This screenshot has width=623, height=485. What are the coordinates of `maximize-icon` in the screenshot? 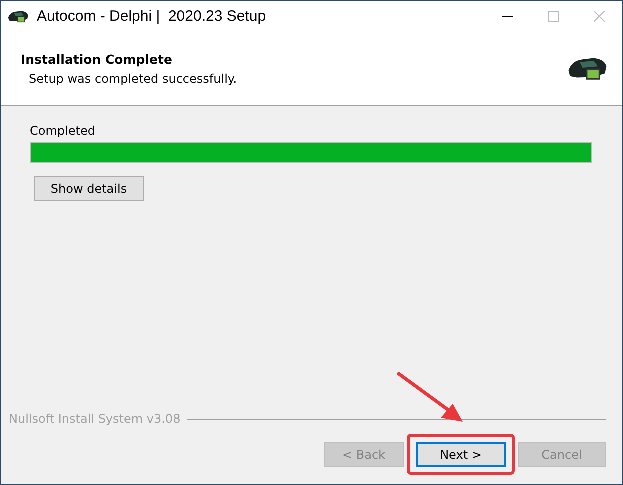 It's located at (553, 16).